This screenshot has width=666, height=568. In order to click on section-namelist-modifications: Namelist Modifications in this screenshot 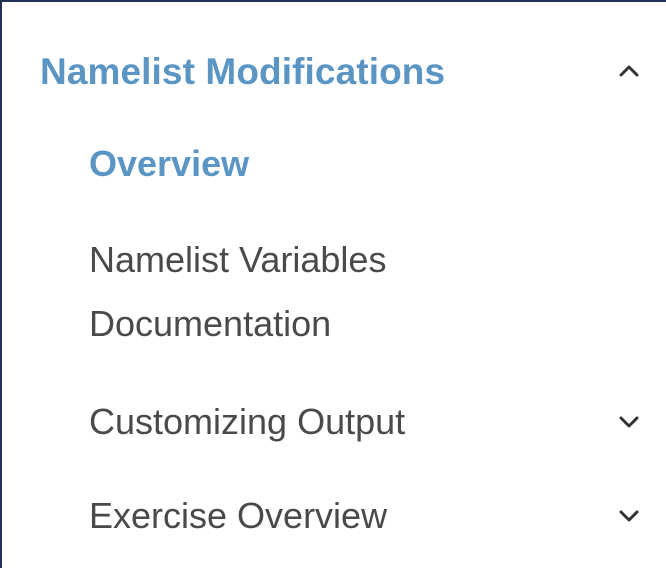, I will do `click(350, 72)`.